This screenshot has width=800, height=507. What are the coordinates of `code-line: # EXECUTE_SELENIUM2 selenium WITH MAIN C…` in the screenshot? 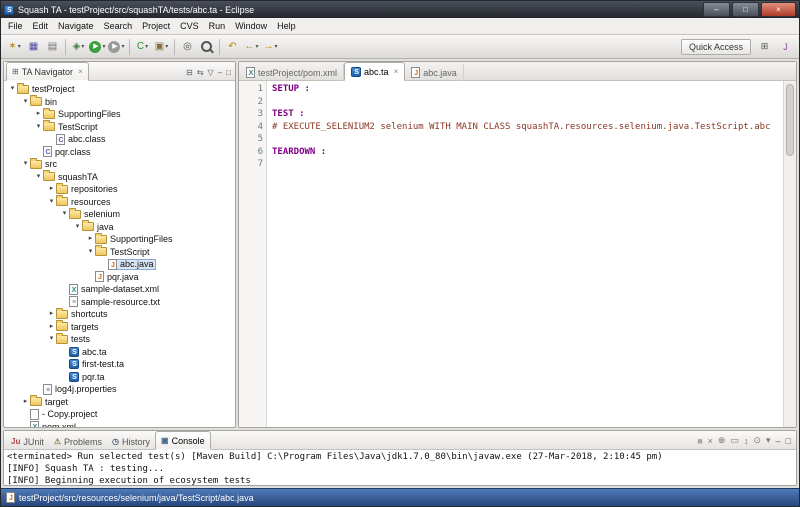 It's located at (527, 127).